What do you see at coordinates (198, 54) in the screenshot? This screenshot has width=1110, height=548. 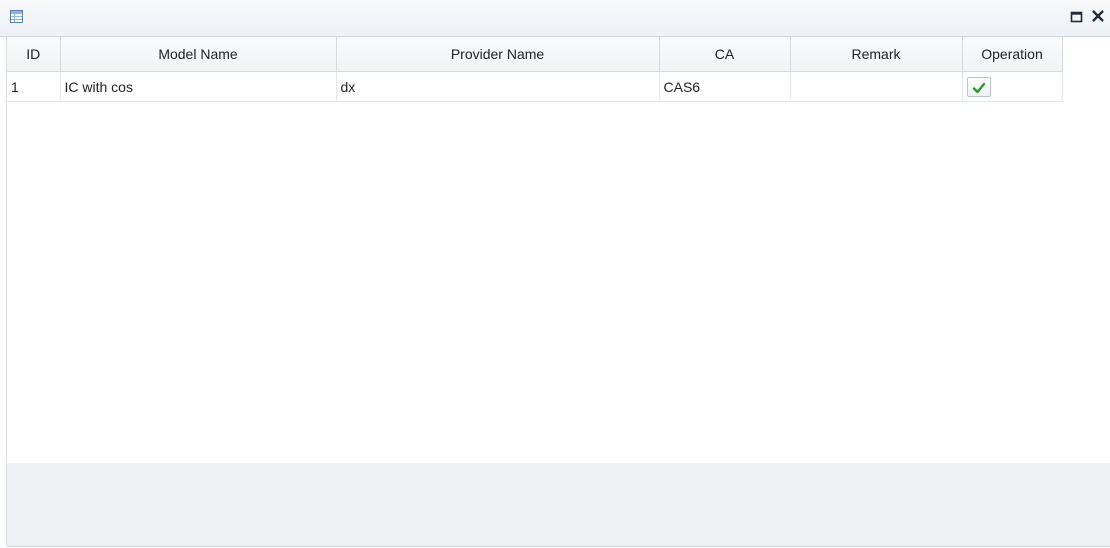 I see `column-header-model-name: Model Name` at bounding box center [198, 54].